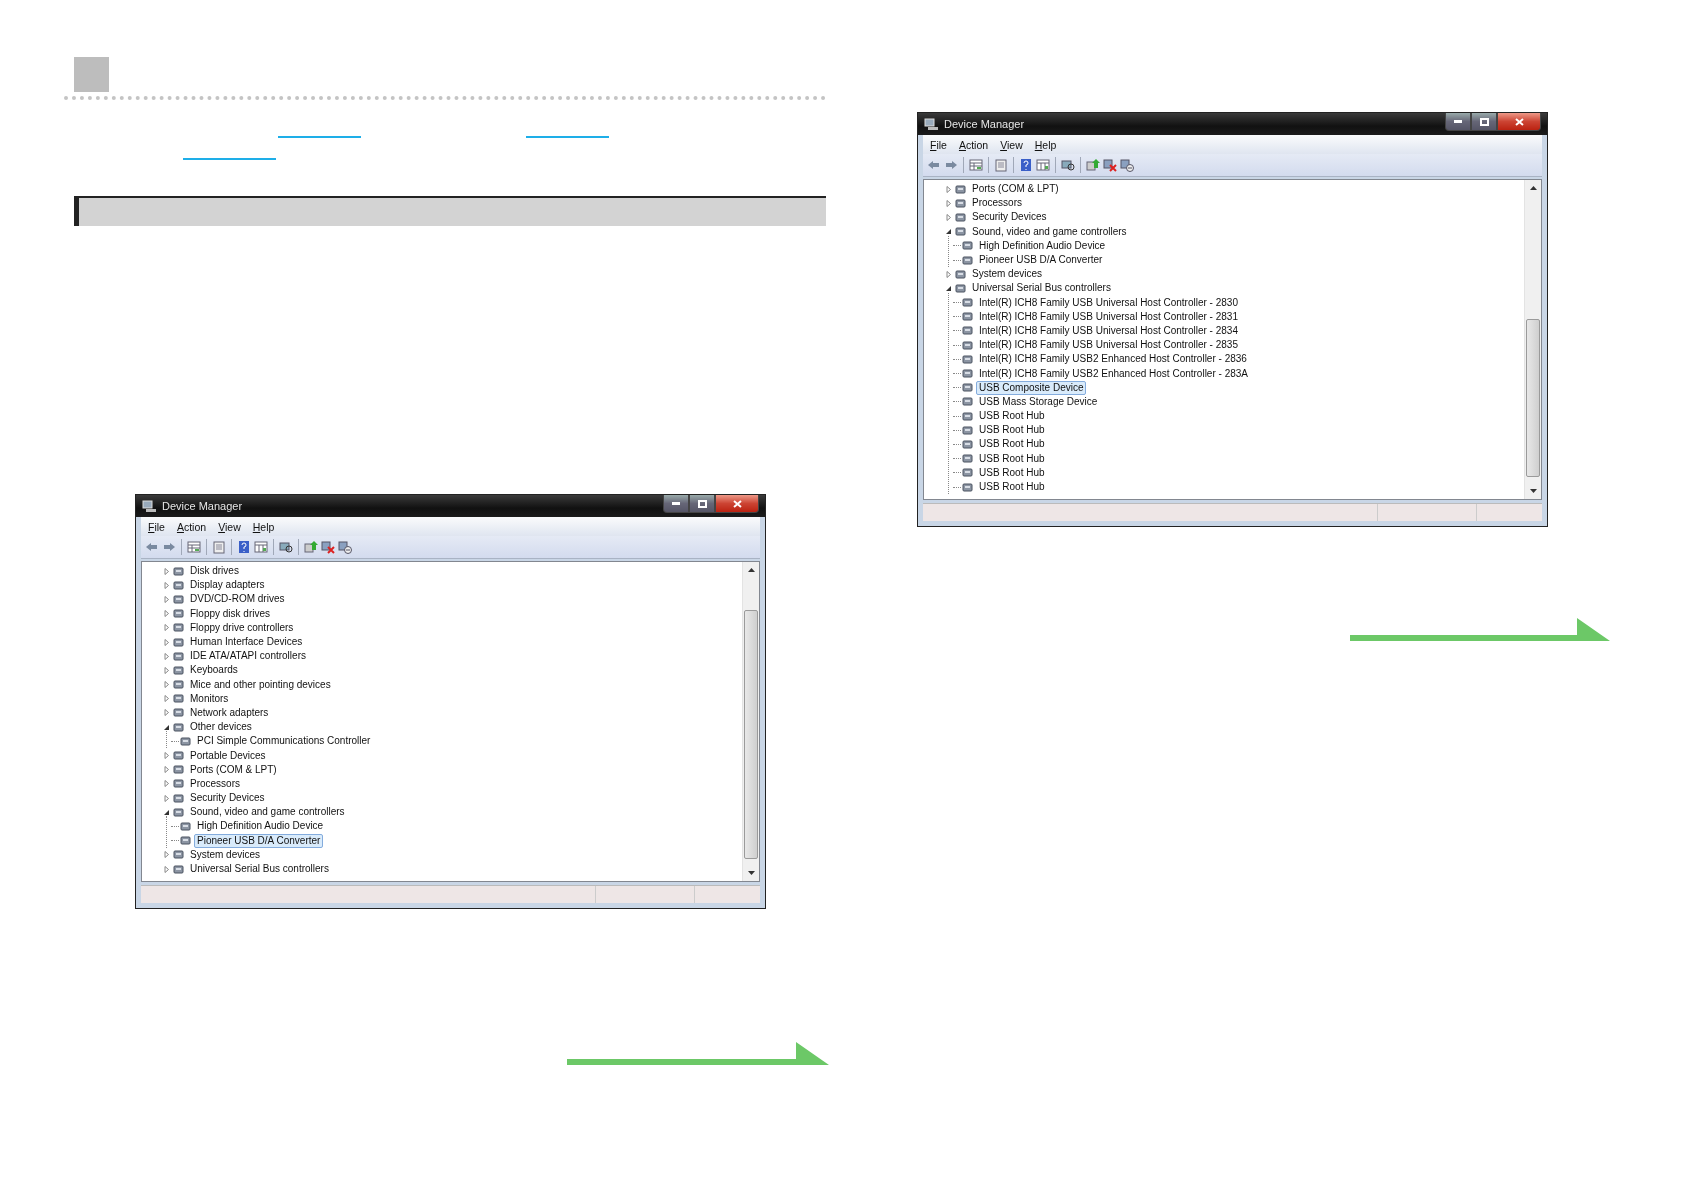 This screenshot has width=1685, height=1192. I want to click on tree-item: Display adapters, so click(227, 585).